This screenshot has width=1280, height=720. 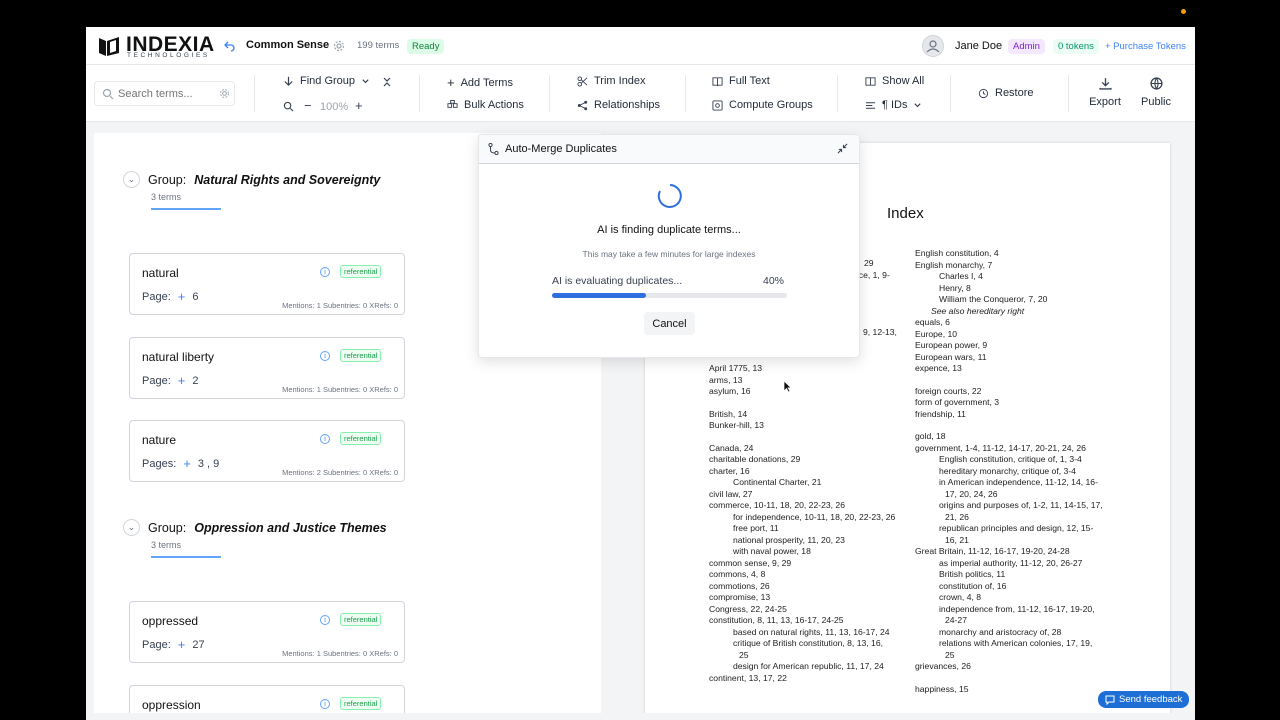 I want to click on index-title: Index, so click(x=905, y=213).